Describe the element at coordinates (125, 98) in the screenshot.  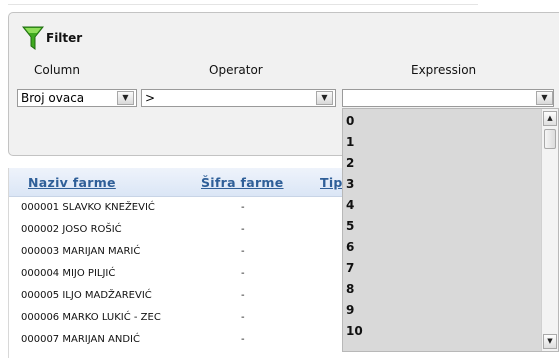
I see `column-select-chevron-down-icon: ▼` at that location.